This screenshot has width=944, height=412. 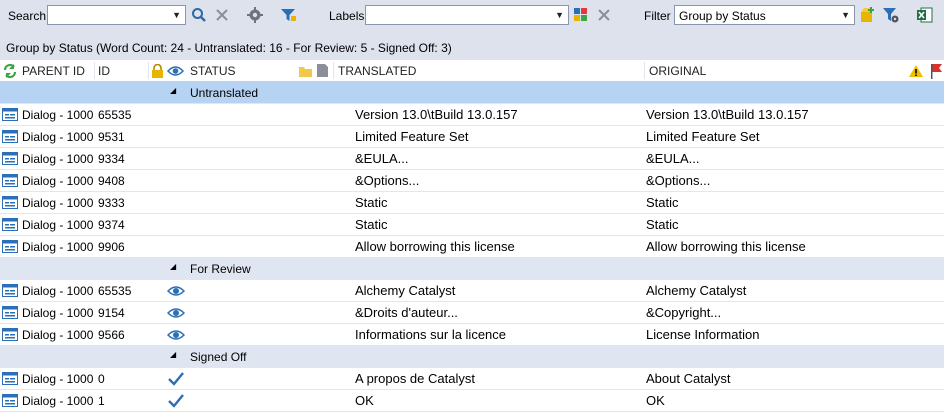 I want to click on add-filter-icon, so click(x=867, y=15).